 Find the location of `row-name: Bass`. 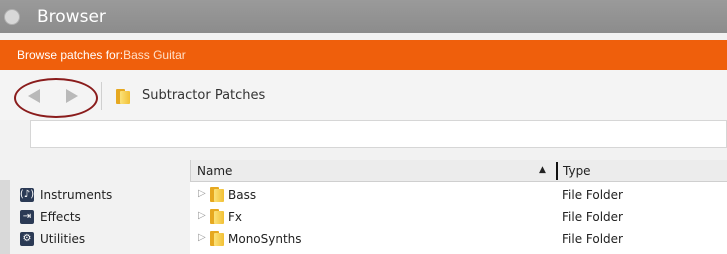

row-name: Bass is located at coordinates (242, 195).